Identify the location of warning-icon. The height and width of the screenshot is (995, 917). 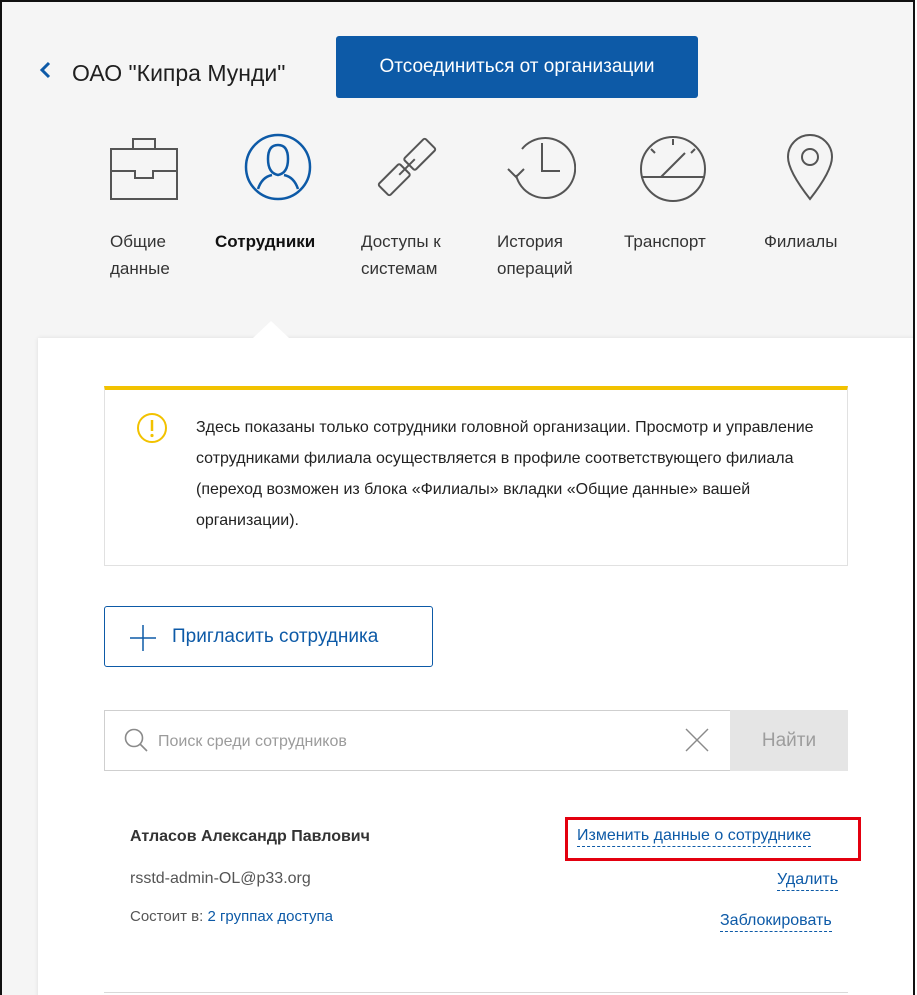
(152, 428).